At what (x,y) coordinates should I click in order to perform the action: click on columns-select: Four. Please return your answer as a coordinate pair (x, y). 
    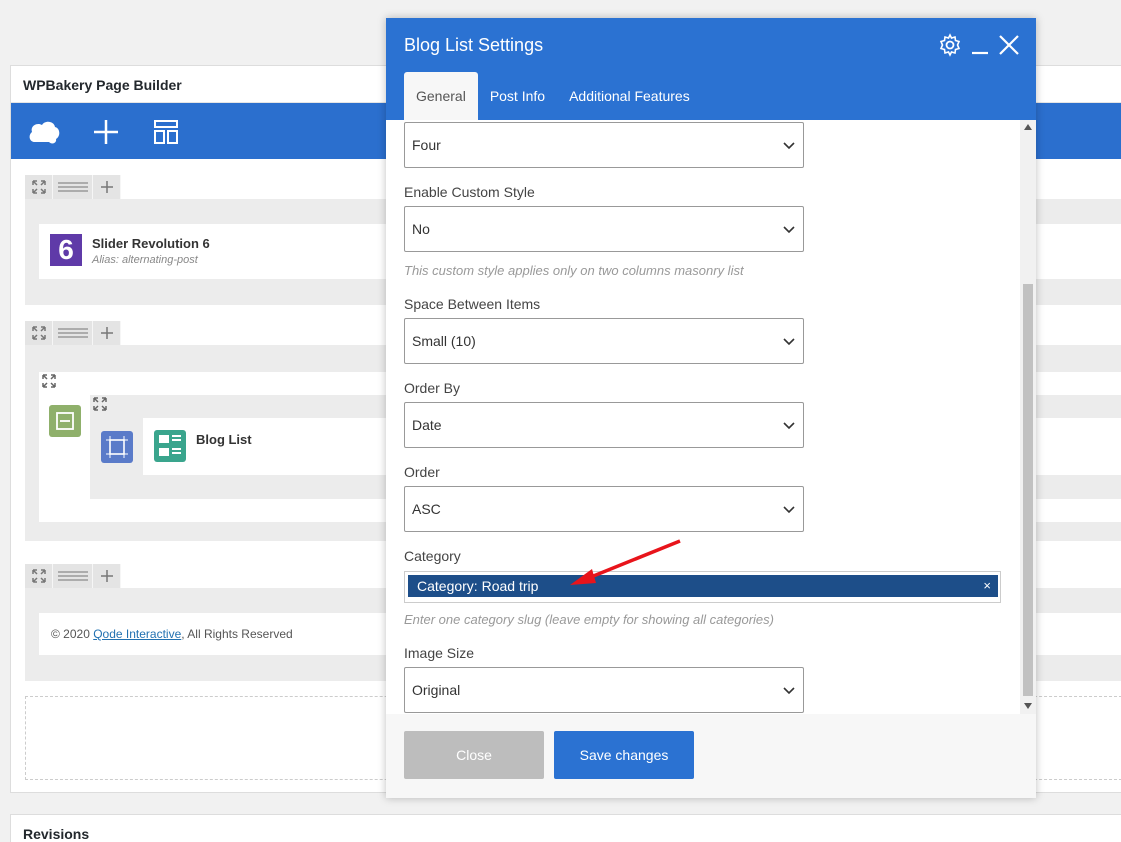
    Looking at the image, I should click on (604, 145).